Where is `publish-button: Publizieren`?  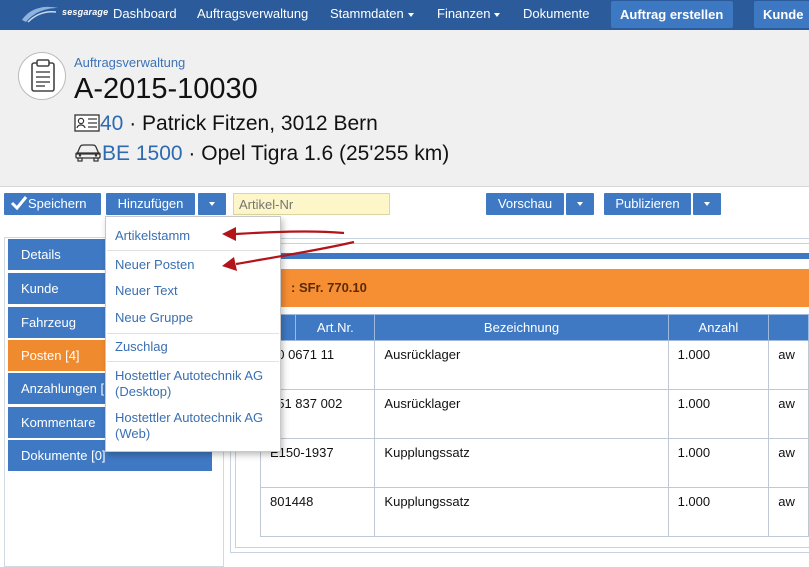 publish-button: Publizieren is located at coordinates (647, 204).